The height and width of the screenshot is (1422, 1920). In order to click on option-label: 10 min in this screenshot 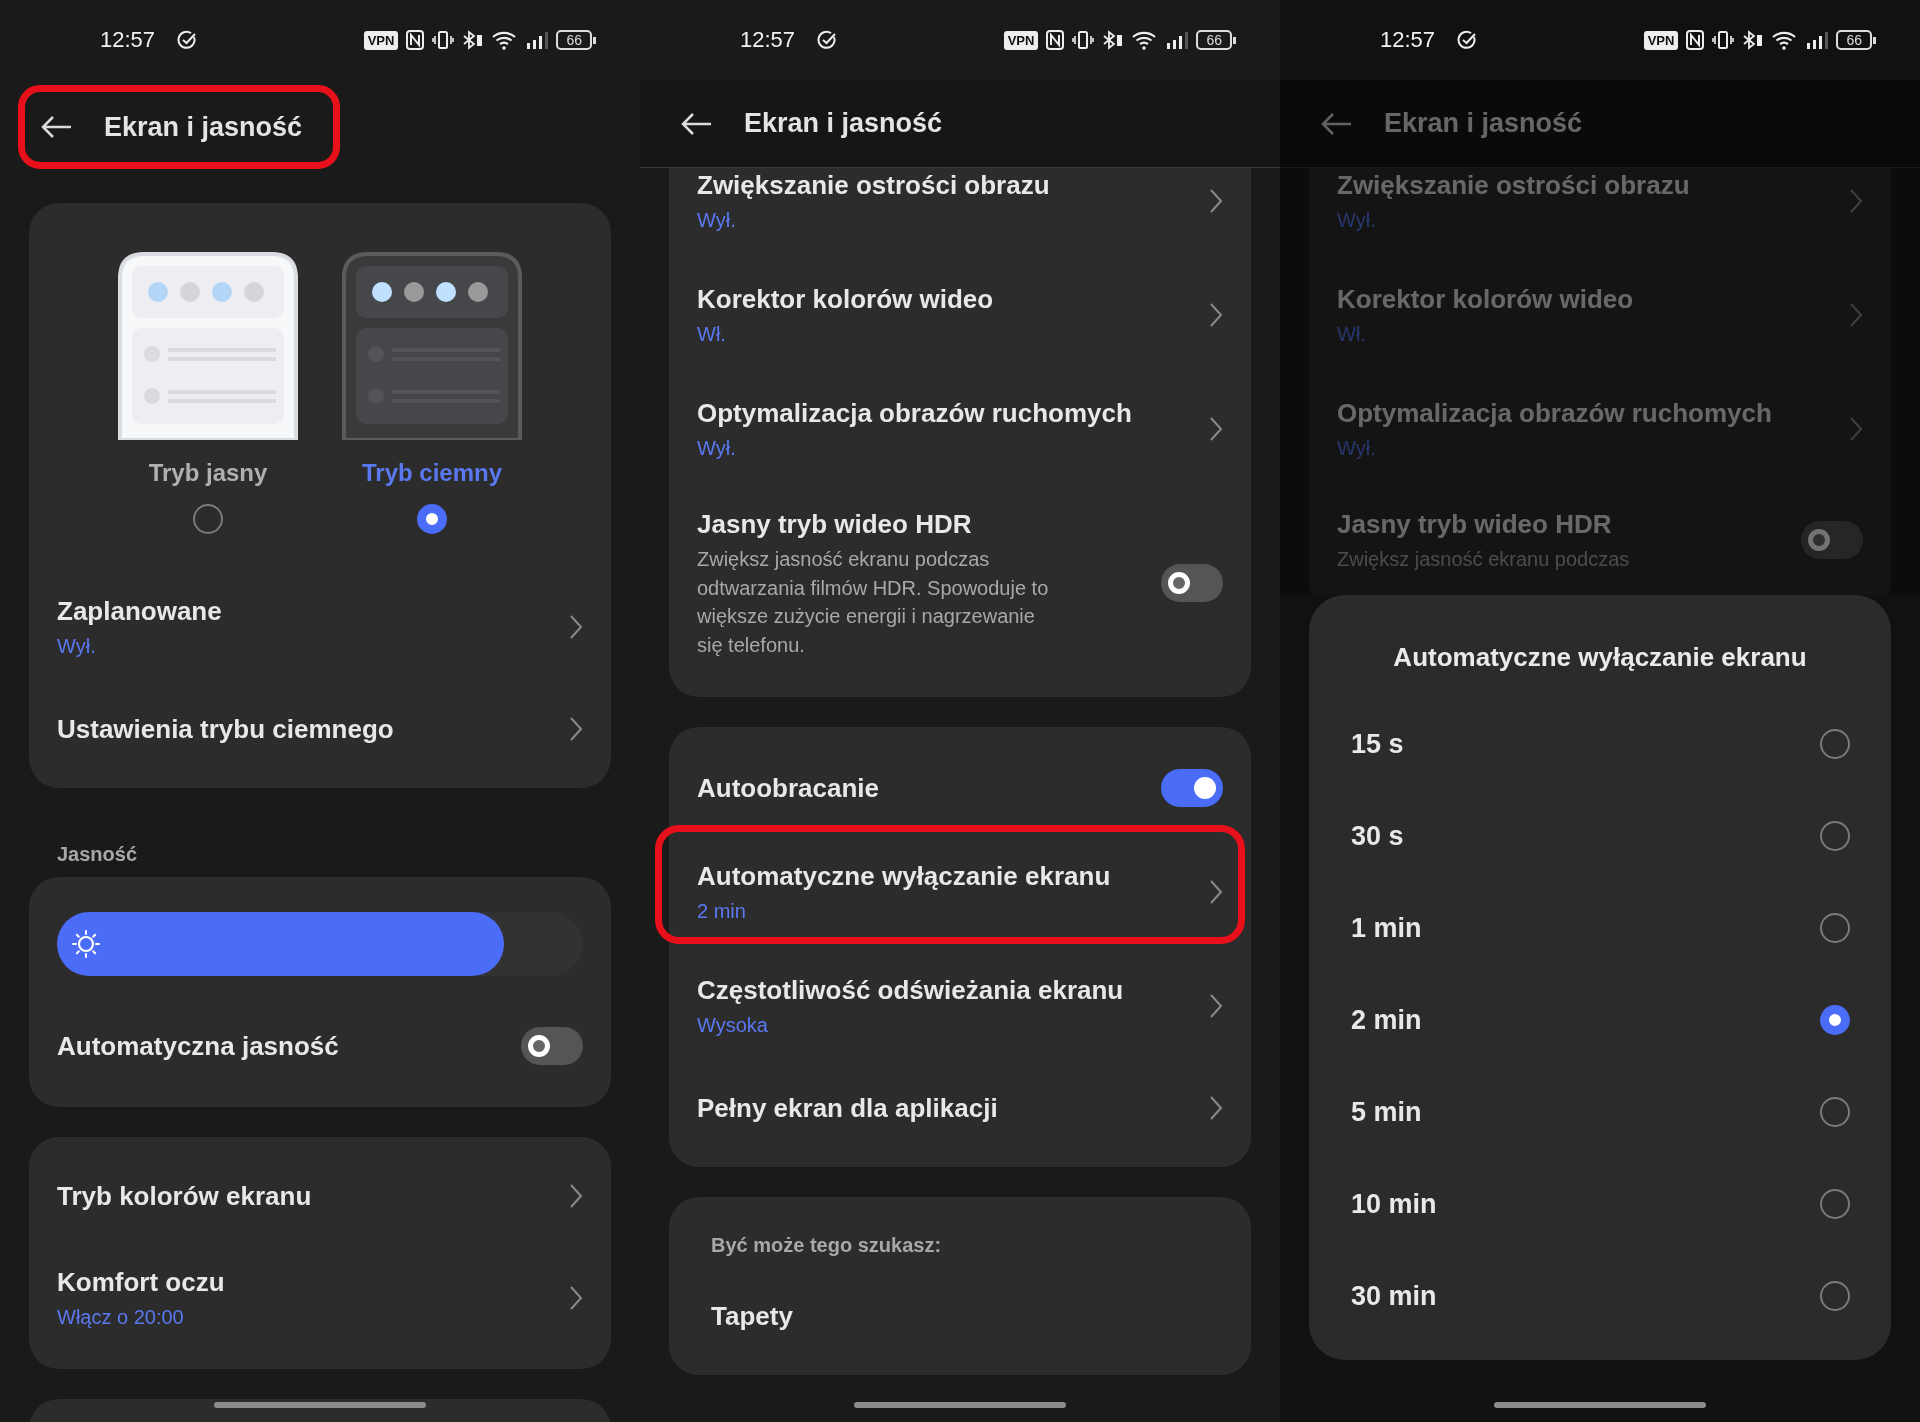, I will do `click(1394, 1204)`.